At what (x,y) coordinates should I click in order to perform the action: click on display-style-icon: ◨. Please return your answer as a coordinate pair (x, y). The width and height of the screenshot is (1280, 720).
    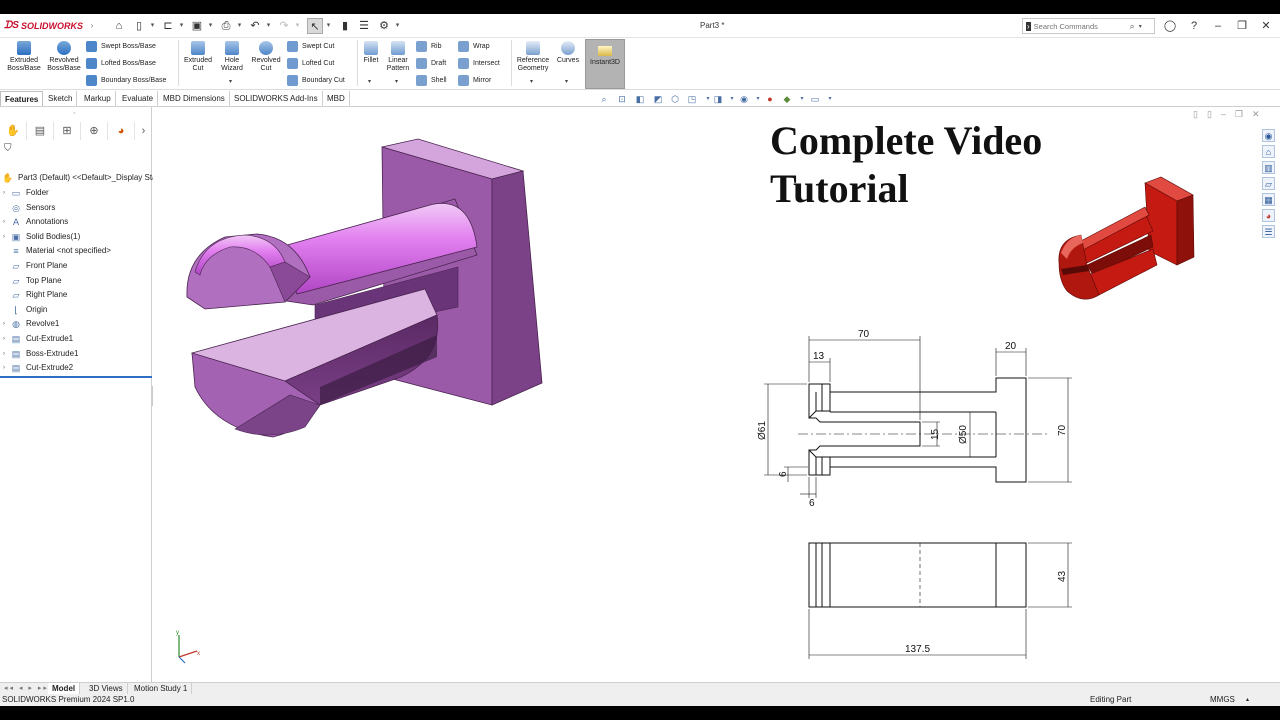
    Looking at the image, I should click on (718, 99).